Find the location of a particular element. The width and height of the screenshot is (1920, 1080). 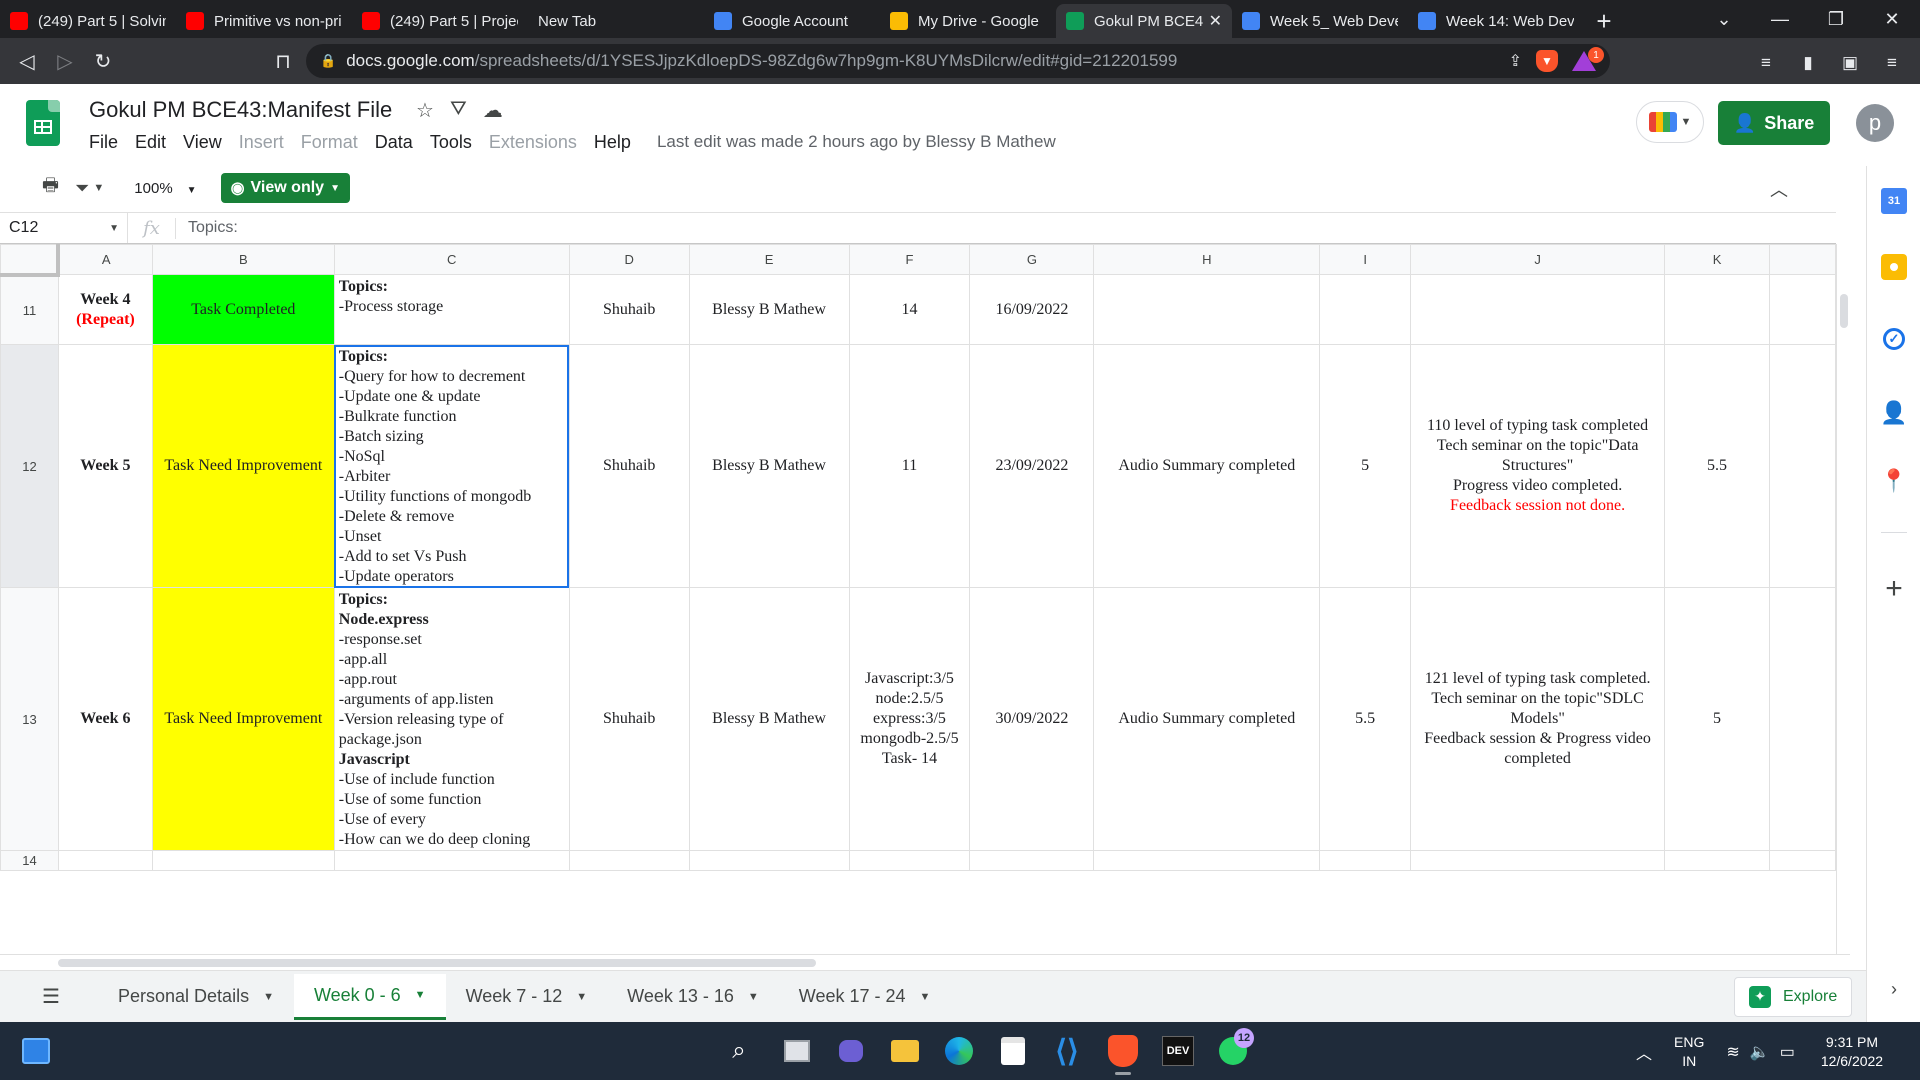

column-header: C is located at coordinates (451, 259).